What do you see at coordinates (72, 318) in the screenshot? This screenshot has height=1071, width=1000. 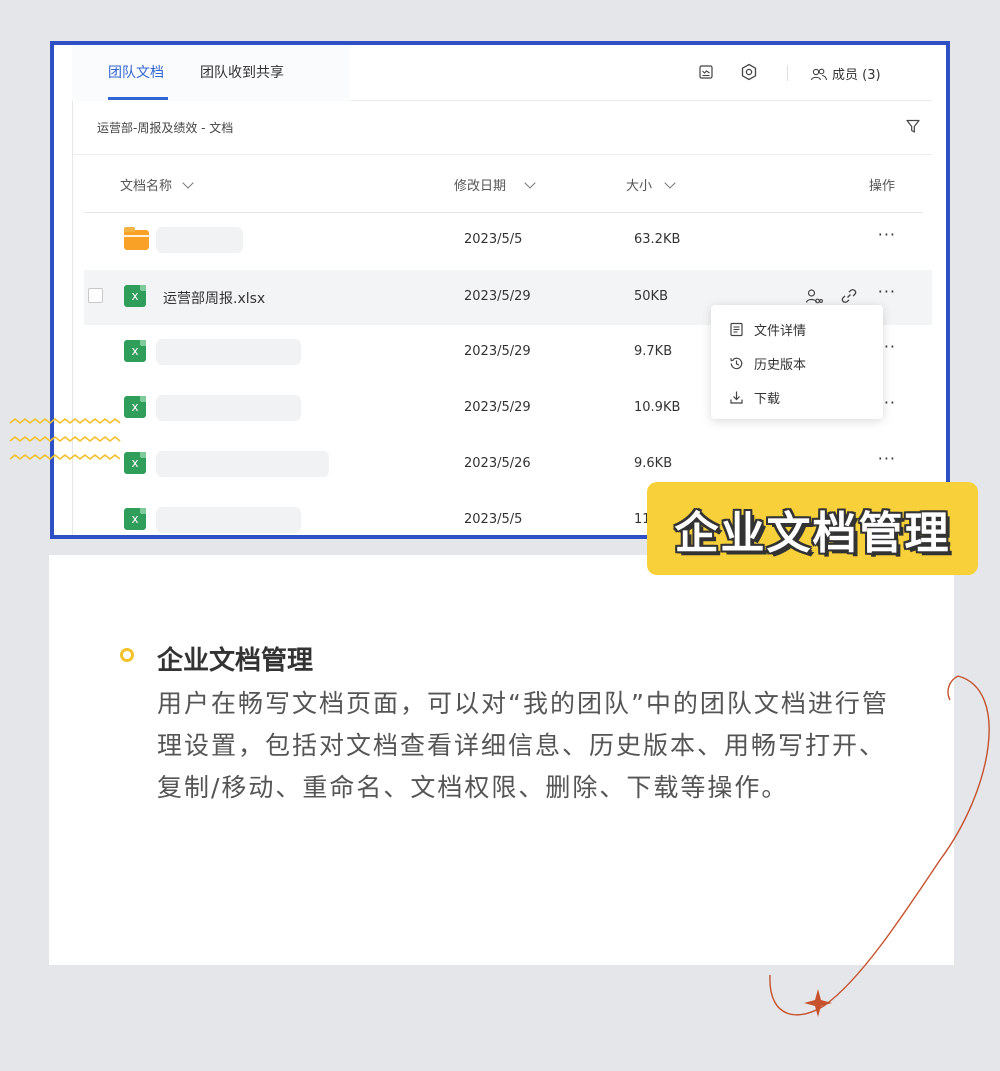 I see `panel-divider` at bounding box center [72, 318].